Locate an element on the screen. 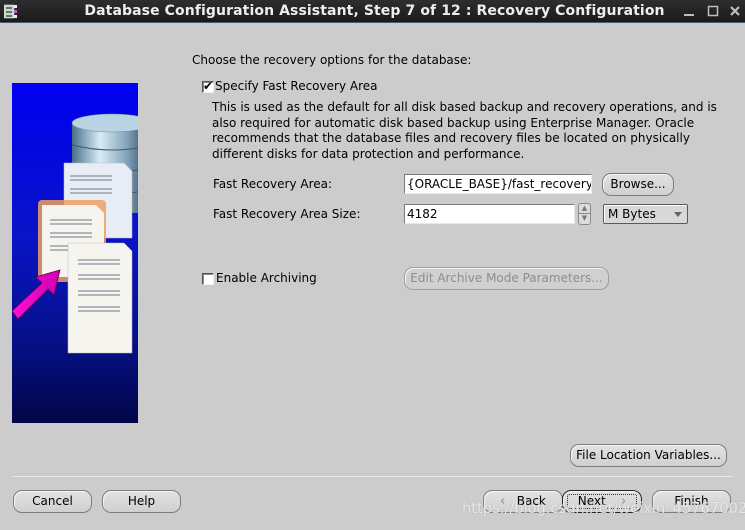 The image size is (745, 530). chevron-down-icon is located at coordinates (678, 214).